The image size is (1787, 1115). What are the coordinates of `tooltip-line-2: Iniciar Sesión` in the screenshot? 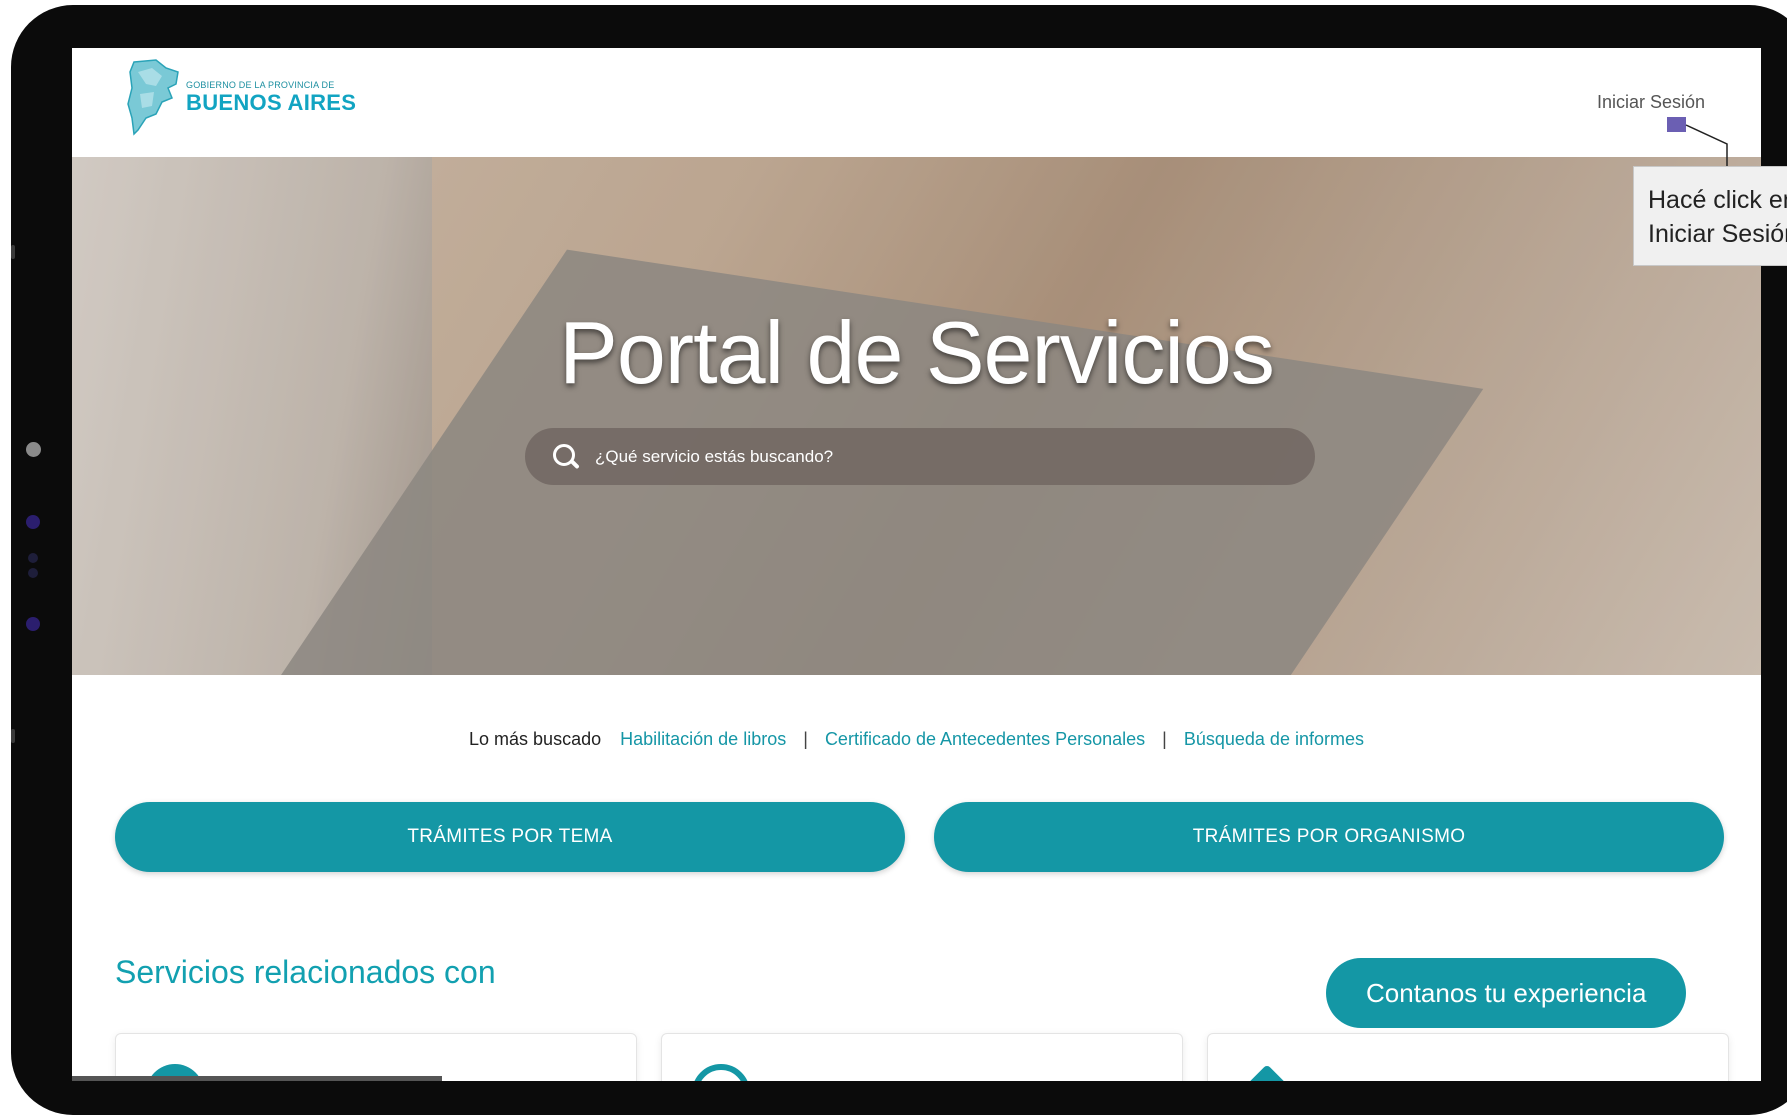 It's located at (1717, 234).